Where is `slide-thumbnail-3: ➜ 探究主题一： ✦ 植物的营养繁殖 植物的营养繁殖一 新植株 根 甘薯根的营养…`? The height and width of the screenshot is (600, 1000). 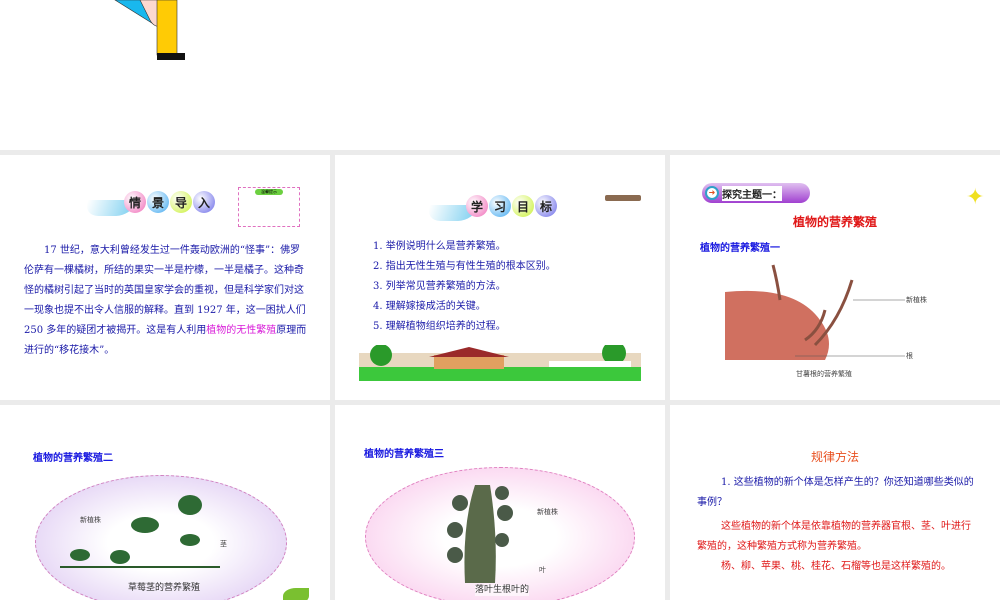 slide-thumbnail-3: ➜ 探究主题一： ✦ 植物的营养繁殖 植物的营养繁殖一 新植株 根 甘薯根的营养… is located at coordinates (835, 277).